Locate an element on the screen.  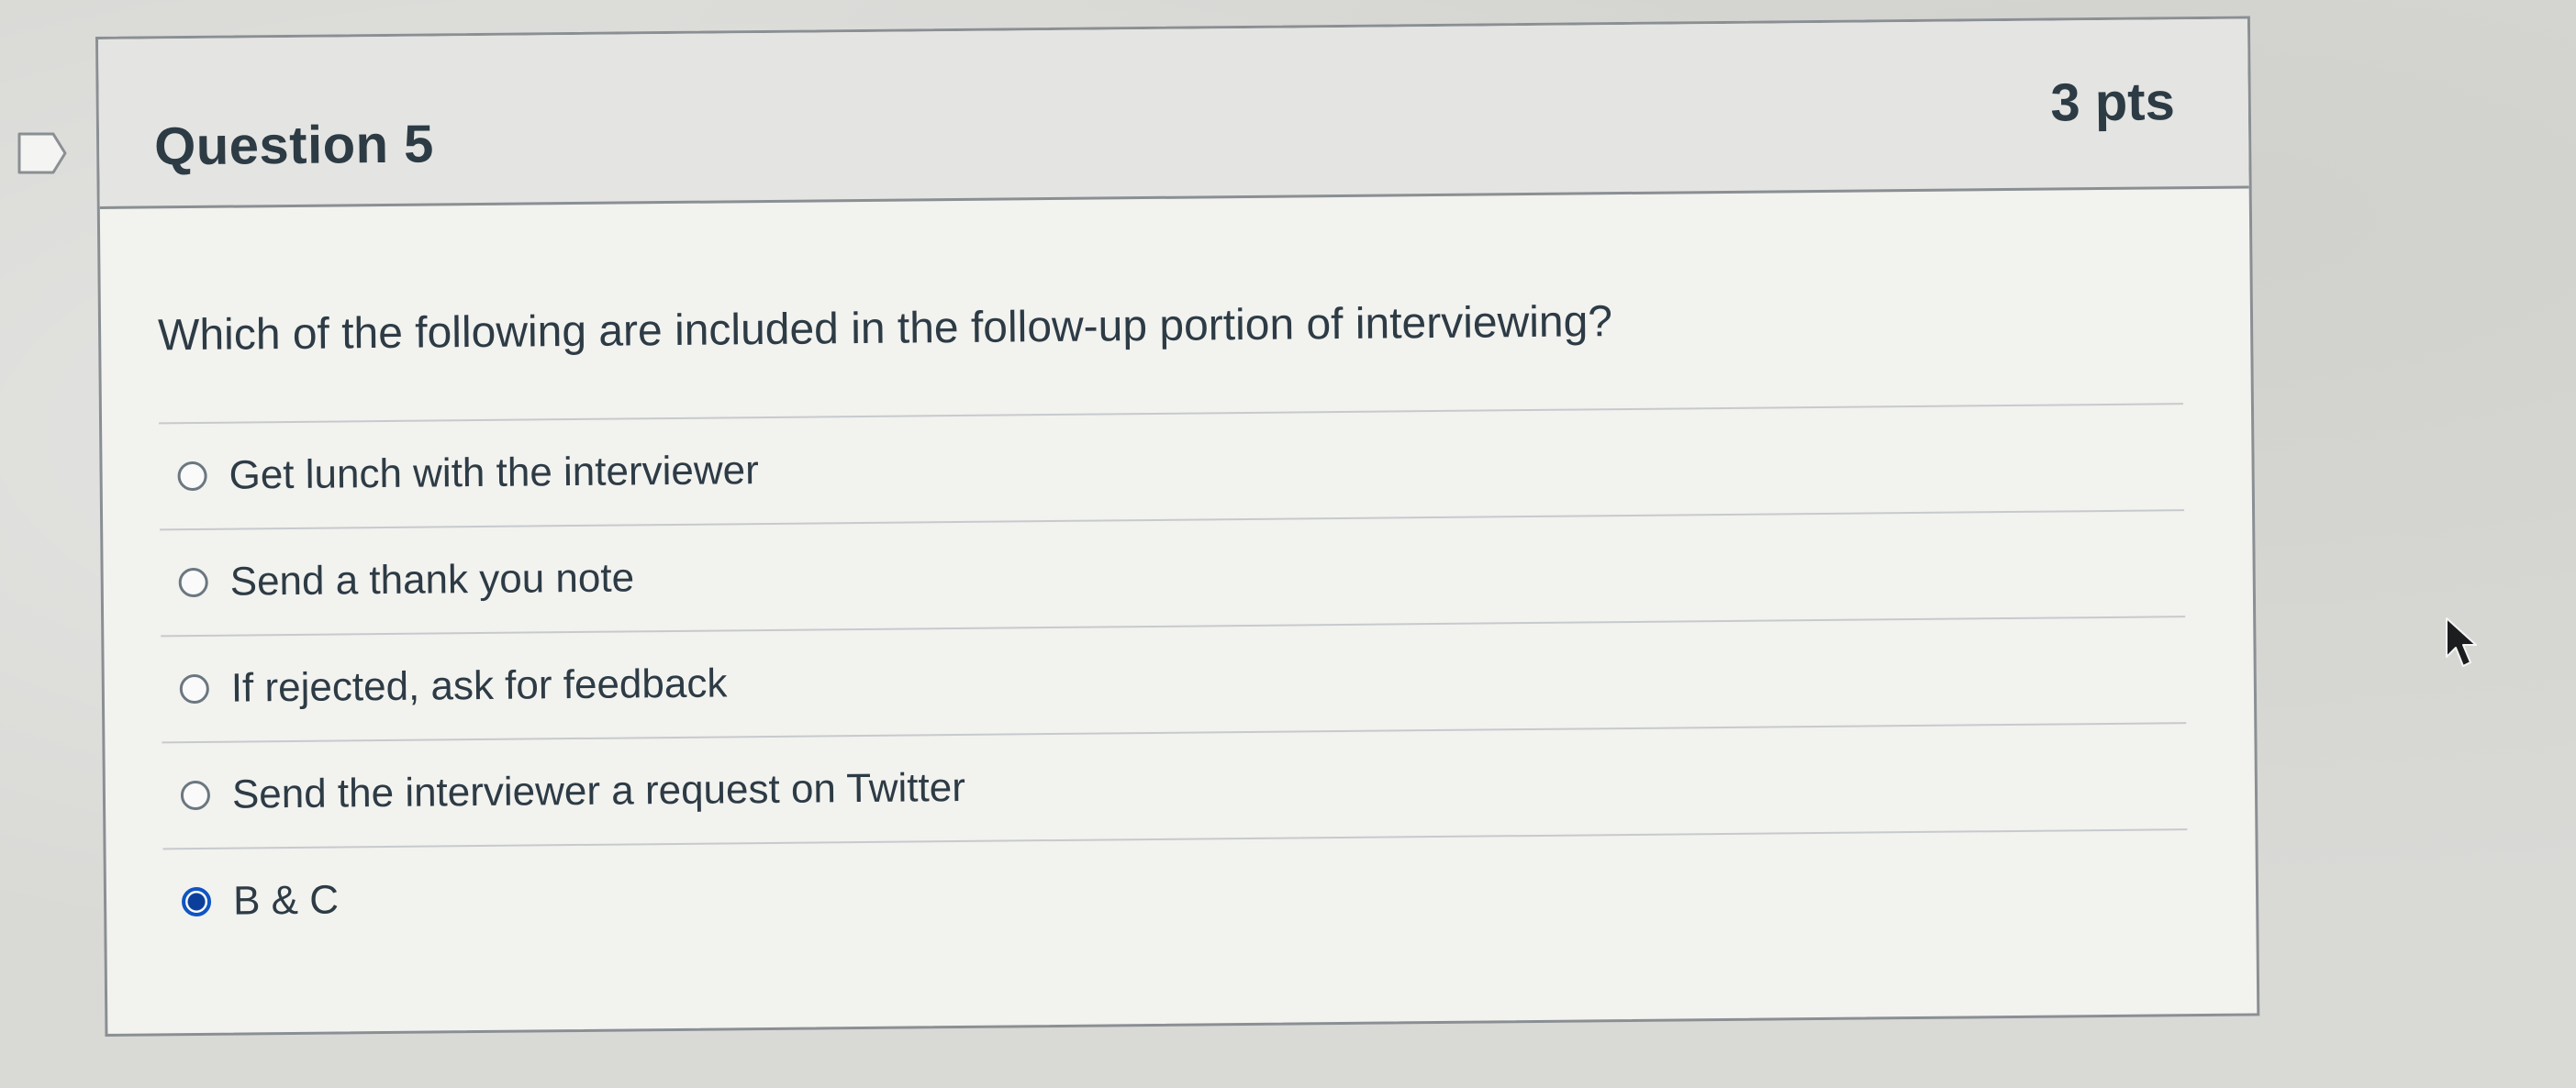
mouse-pointer-icon is located at coordinates (2462, 642).